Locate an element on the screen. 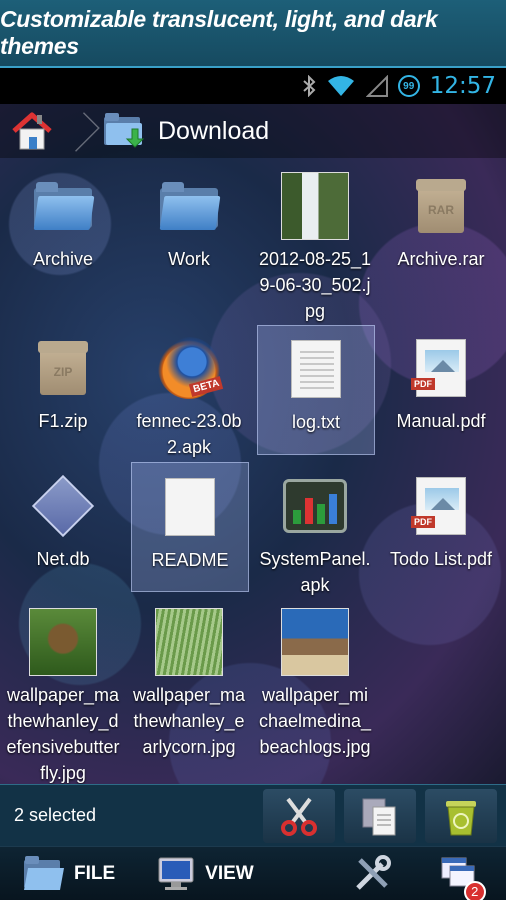 This screenshot has width=506, height=900. file-item: SystemPanel.apk is located at coordinates (315, 532).